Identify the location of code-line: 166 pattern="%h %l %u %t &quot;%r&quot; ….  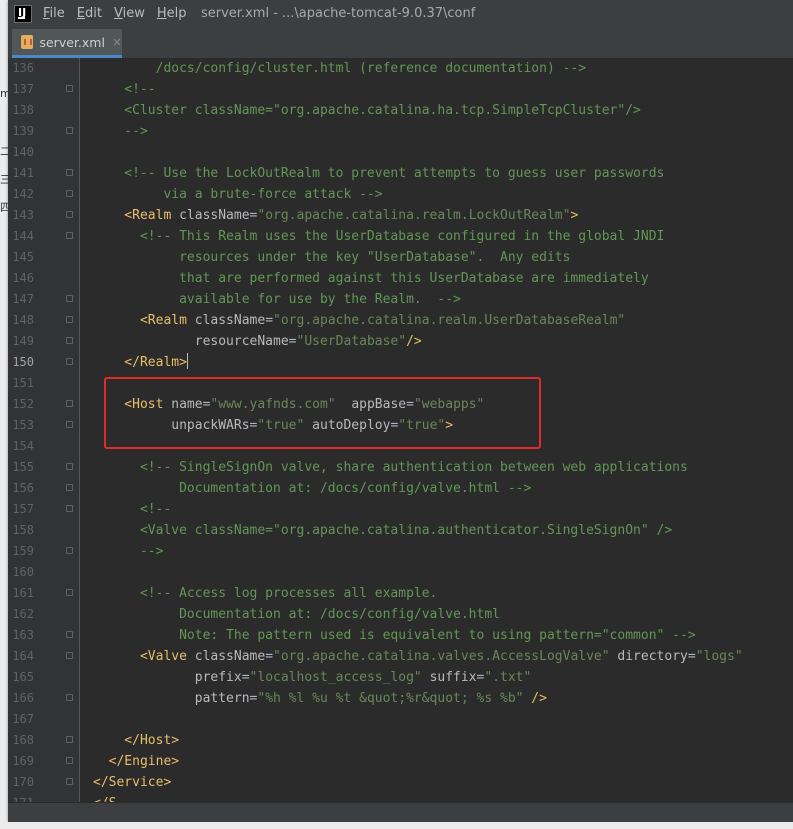
(400, 698).